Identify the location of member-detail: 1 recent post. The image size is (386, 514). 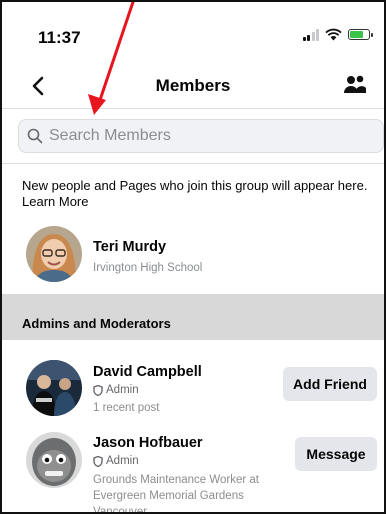
(126, 408).